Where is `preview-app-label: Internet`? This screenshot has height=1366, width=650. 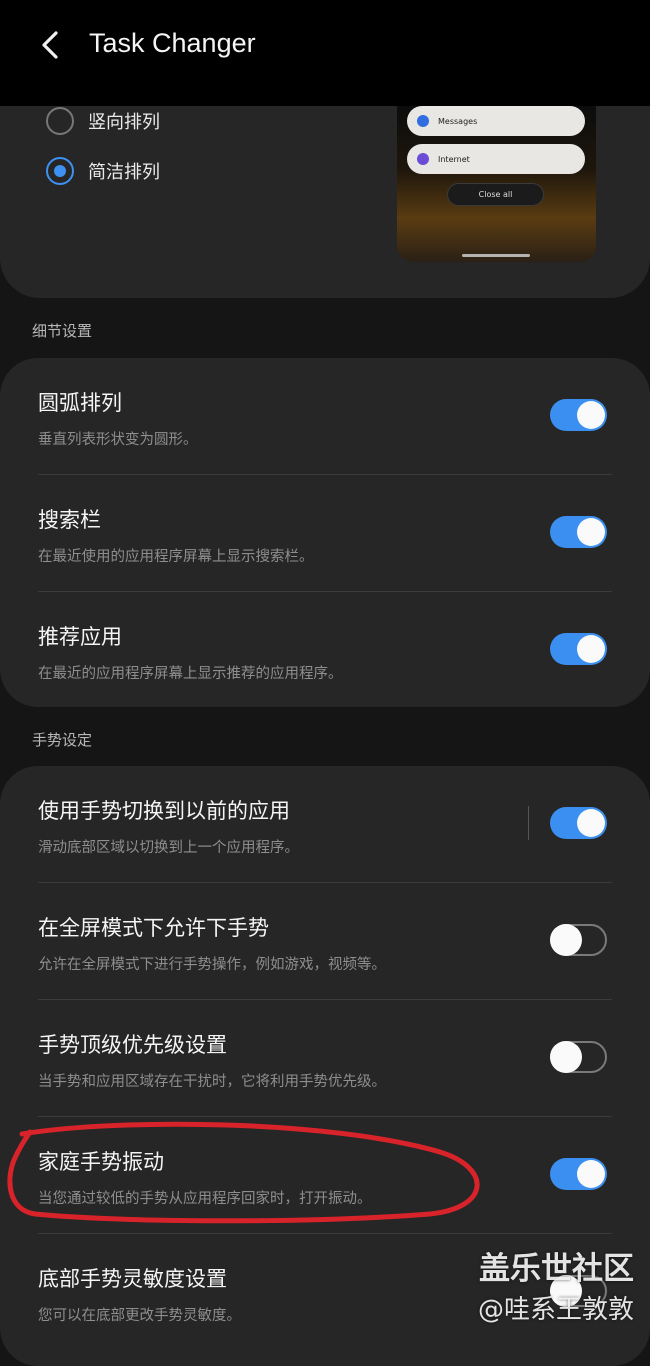
preview-app-label: Internet is located at coordinates (454, 159).